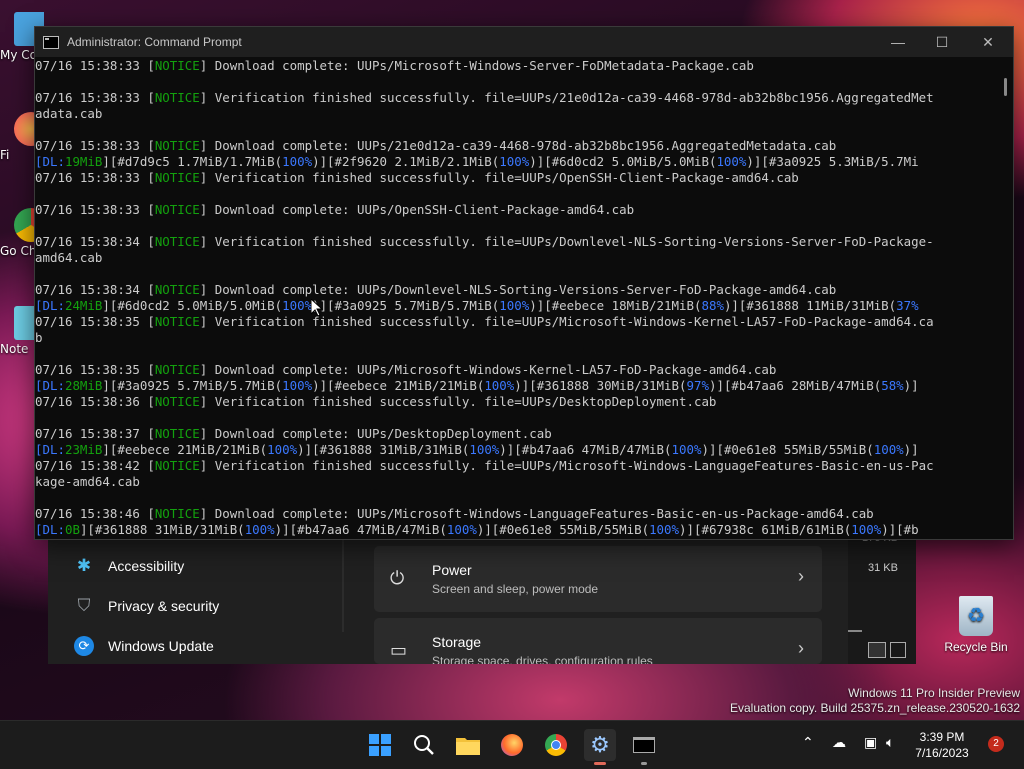 The height and width of the screenshot is (769, 1024). Describe the element at coordinates (452, 570) in the screenshot. I see `card-title: Power` at that location.